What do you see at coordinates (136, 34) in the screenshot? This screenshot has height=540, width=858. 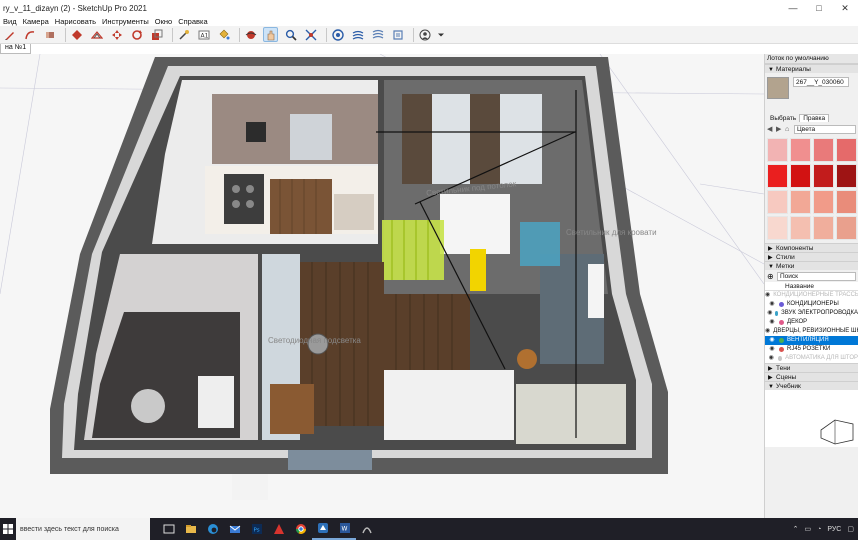 I see `rotate-icon` at bounding box center [136, 34].